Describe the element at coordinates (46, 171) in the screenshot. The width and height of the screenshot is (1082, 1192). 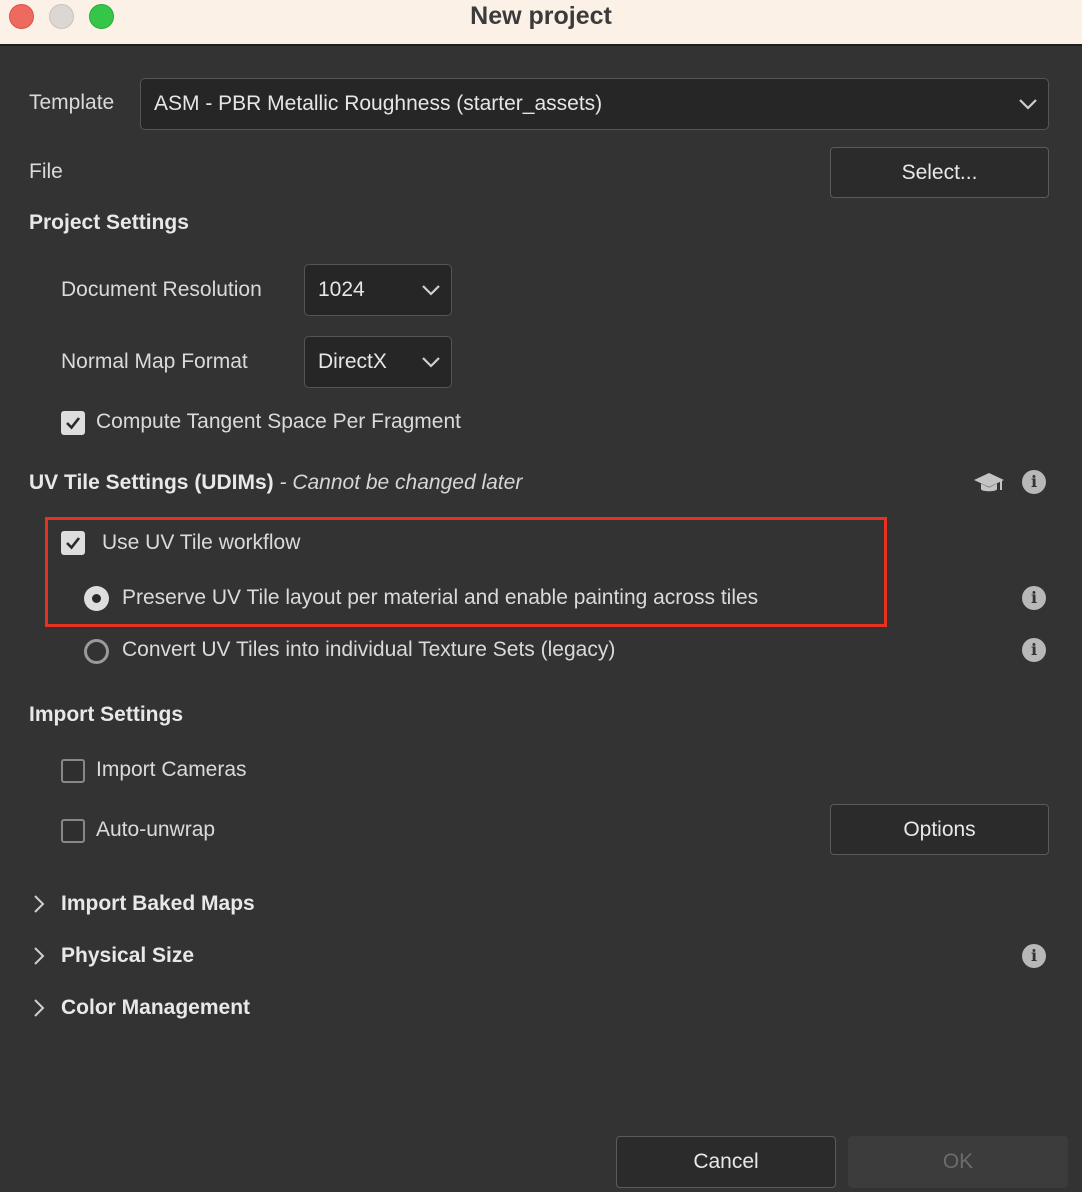
I see `file-label: File` at that location.